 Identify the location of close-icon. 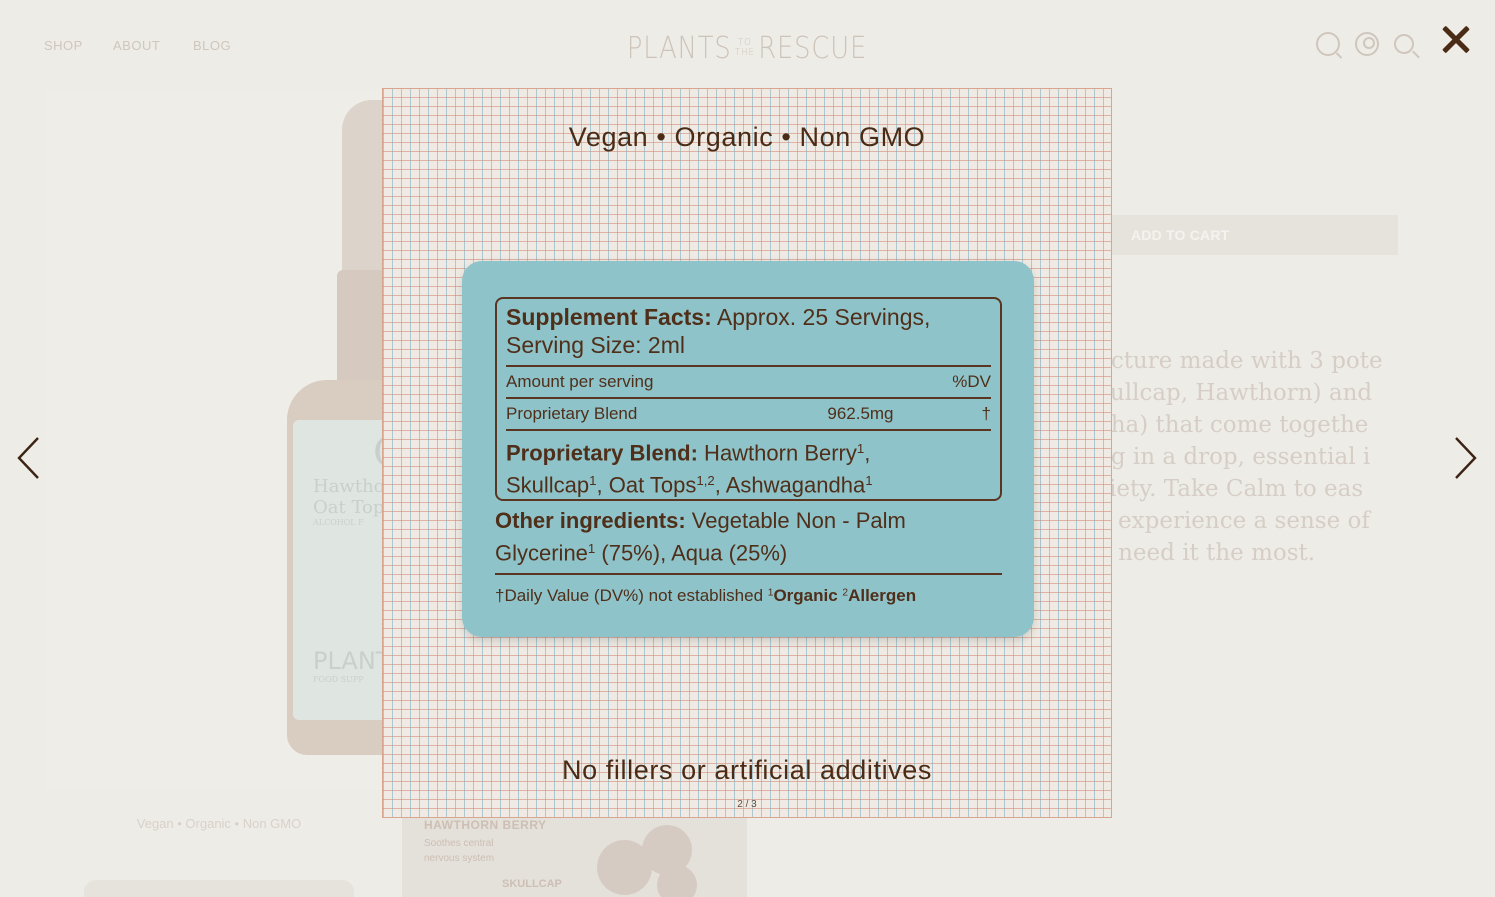
(1456, 40).